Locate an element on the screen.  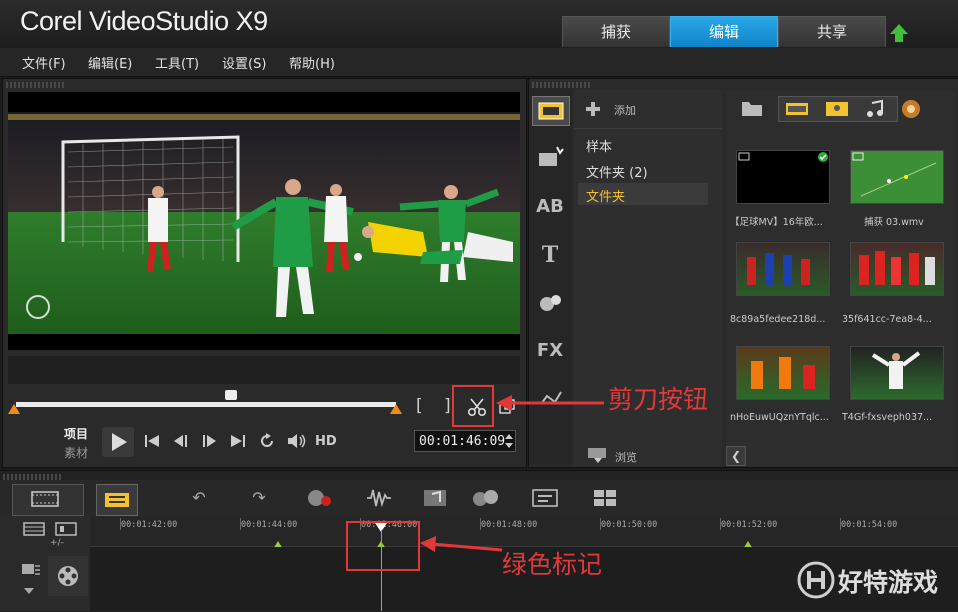
chapter-marker-icon is located at coordinates (66, 529).